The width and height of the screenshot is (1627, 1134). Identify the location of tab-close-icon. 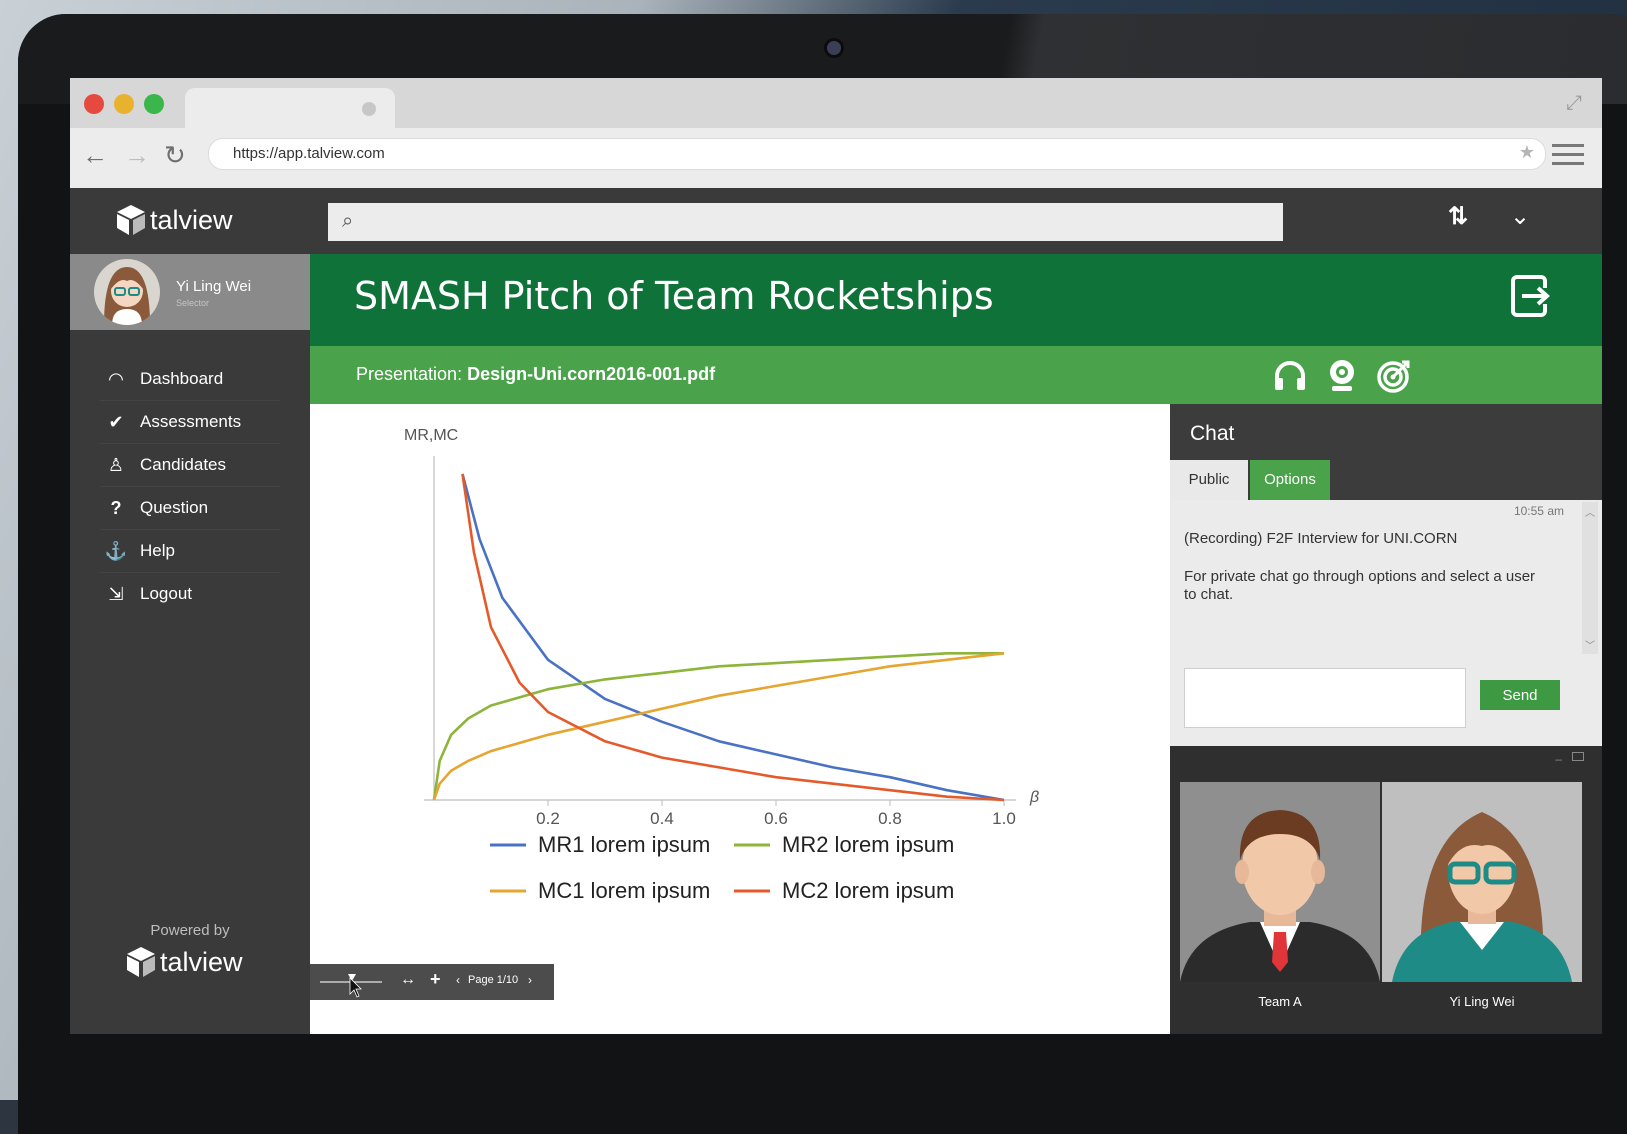
(369, 109).